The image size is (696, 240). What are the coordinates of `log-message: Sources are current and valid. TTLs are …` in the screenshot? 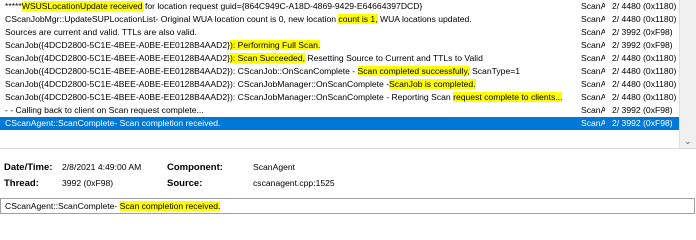 It's located at (290, 32).